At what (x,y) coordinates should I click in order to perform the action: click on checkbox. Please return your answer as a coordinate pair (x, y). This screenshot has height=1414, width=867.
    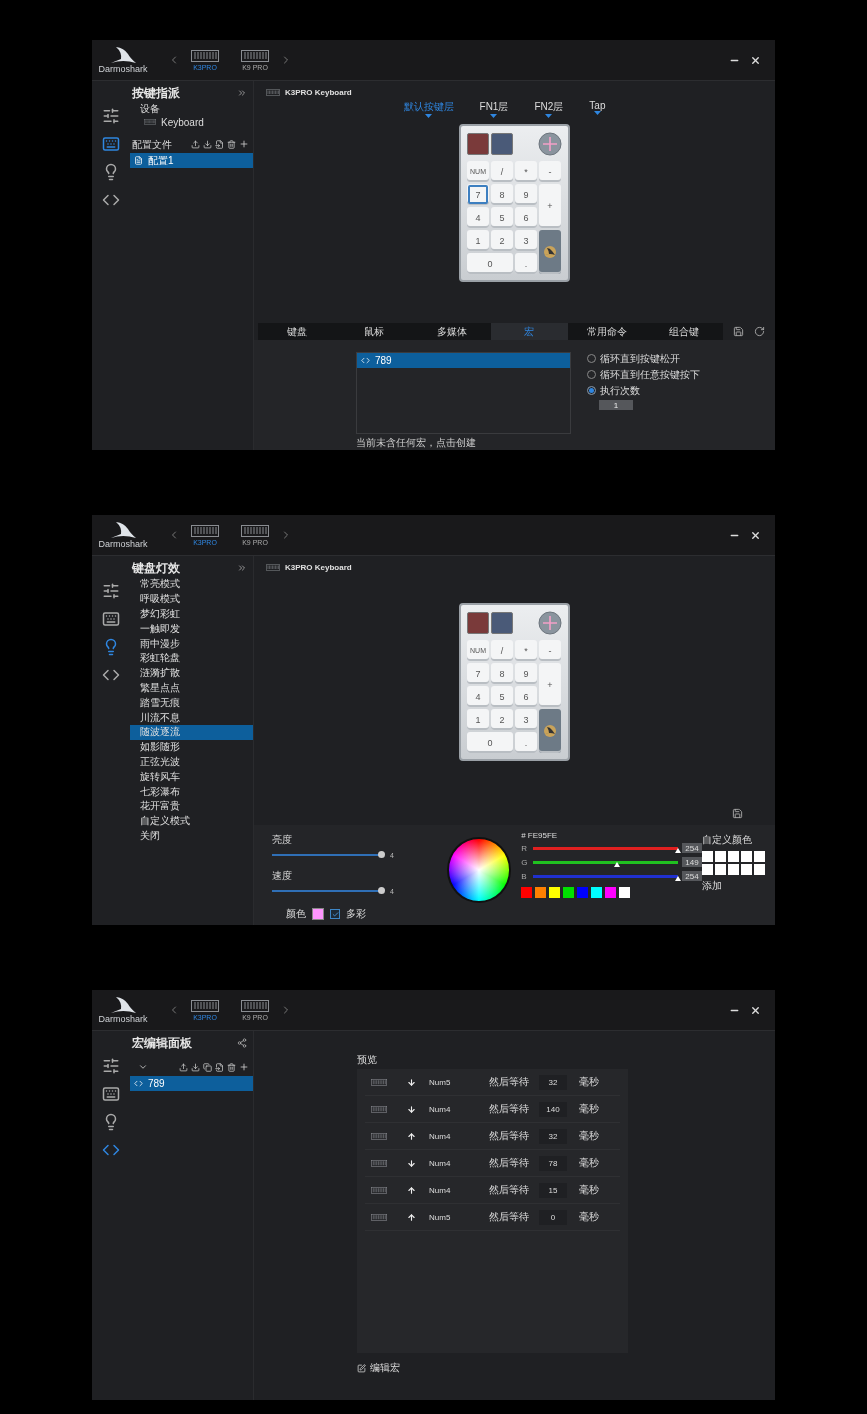
    Looking at the image, I should click on (335, 914).